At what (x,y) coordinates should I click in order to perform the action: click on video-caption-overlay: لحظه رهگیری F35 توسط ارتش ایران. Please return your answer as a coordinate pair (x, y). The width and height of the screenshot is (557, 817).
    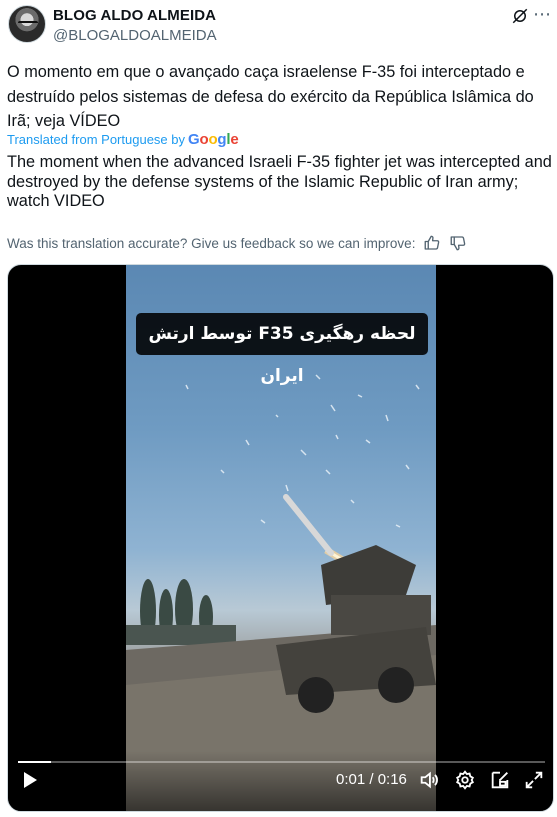
    Looking at the image, I should click on (282, 349).